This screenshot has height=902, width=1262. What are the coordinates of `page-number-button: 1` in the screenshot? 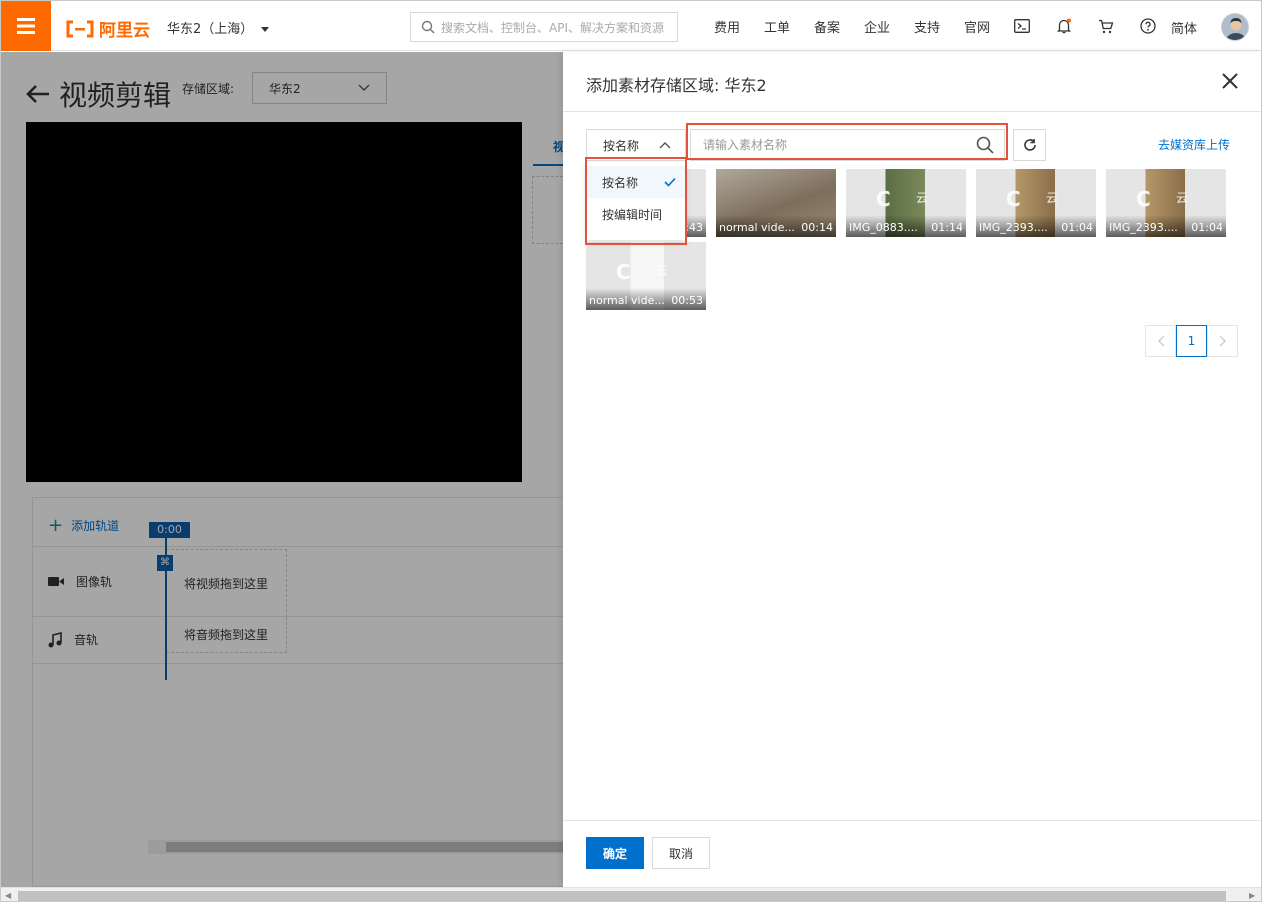 It's located at (1191, 341).